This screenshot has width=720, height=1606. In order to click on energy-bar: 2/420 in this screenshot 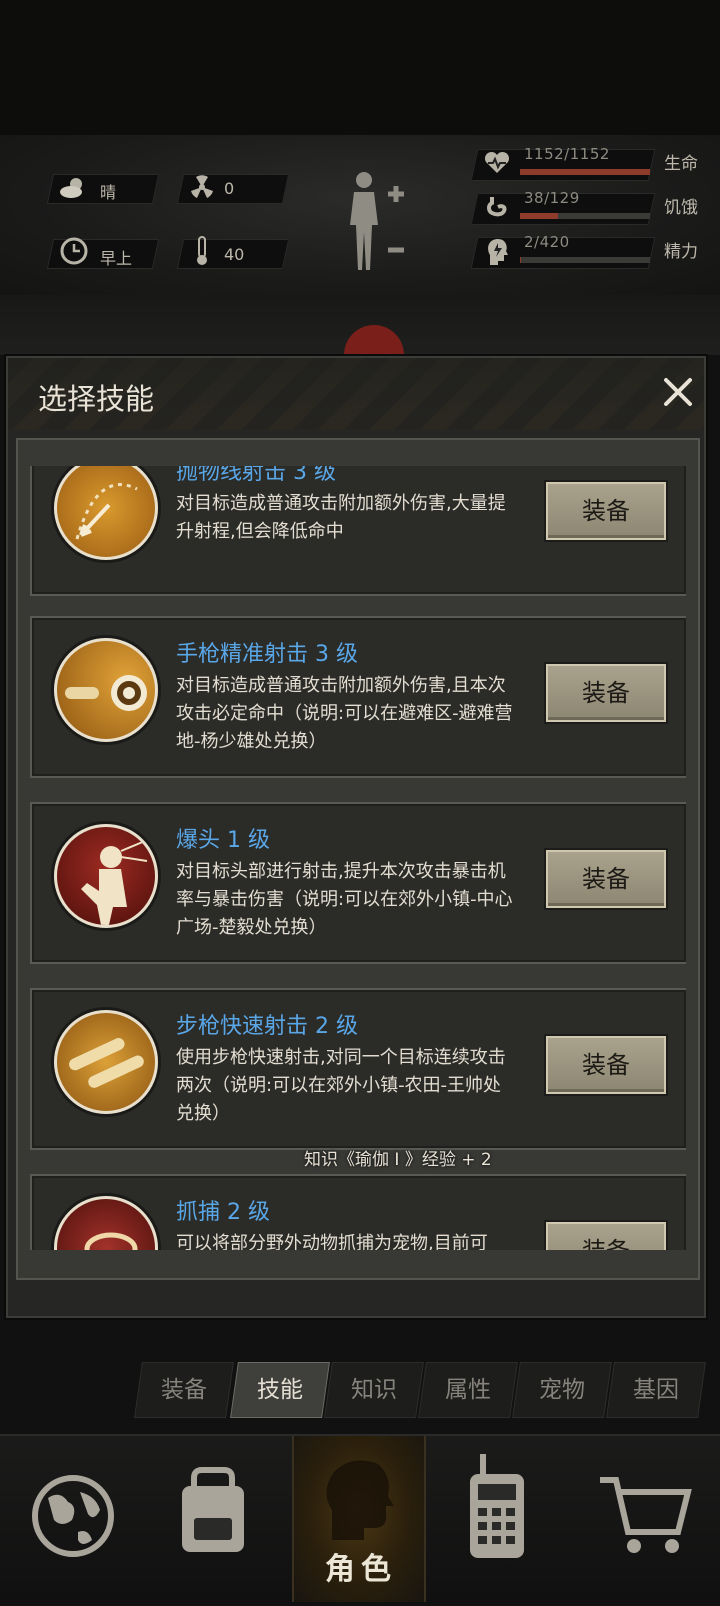, I will do `click(567, 250)`.